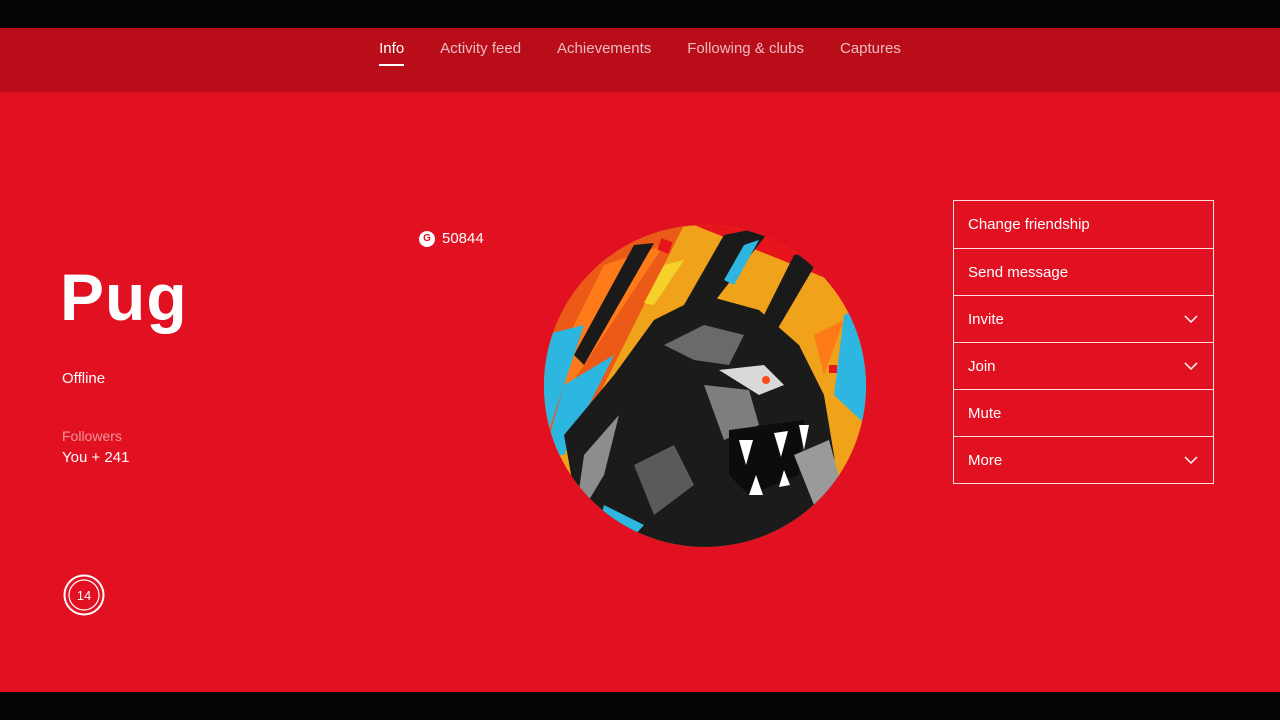  Describe the element at coordinates (640, 706) in the screenshot. I see `letterbox-bottom` at that location.